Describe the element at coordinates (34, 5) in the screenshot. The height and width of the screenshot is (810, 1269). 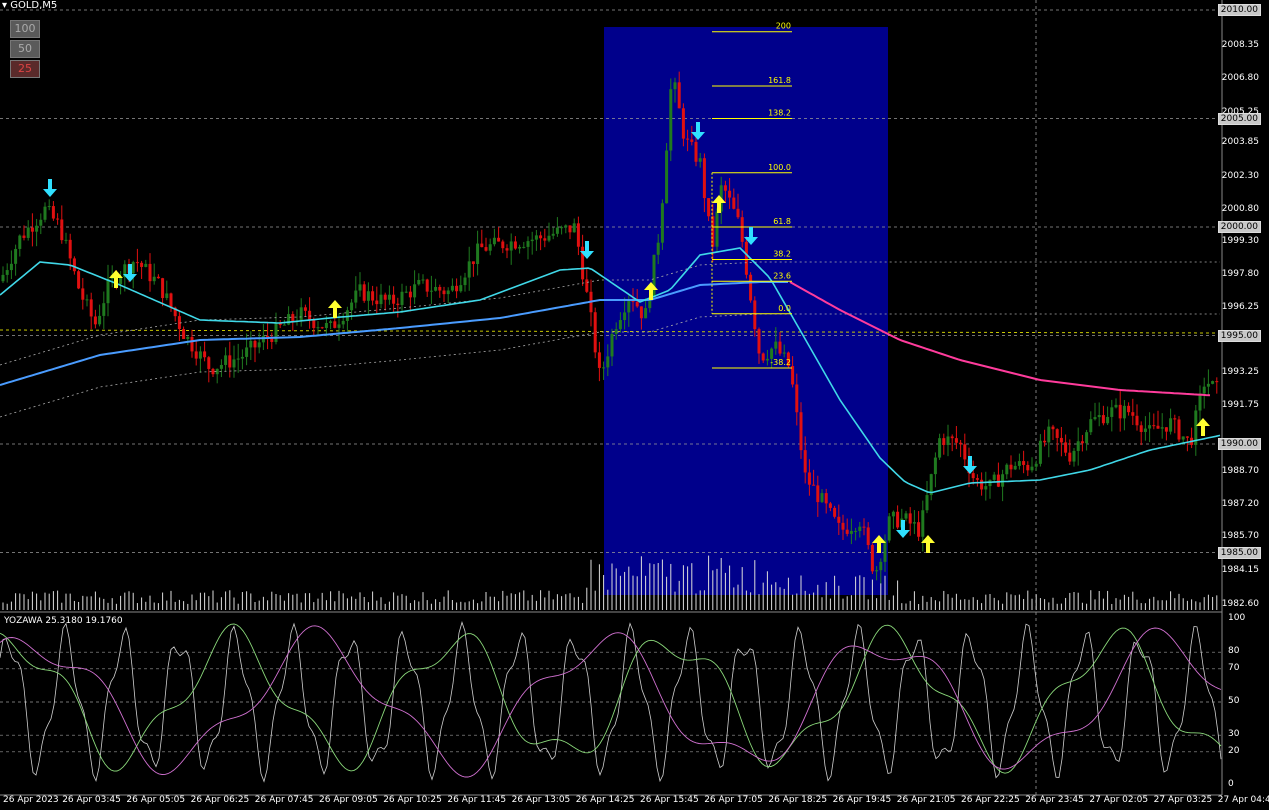
I see `symbol-text: GOLD,M5` at that location.